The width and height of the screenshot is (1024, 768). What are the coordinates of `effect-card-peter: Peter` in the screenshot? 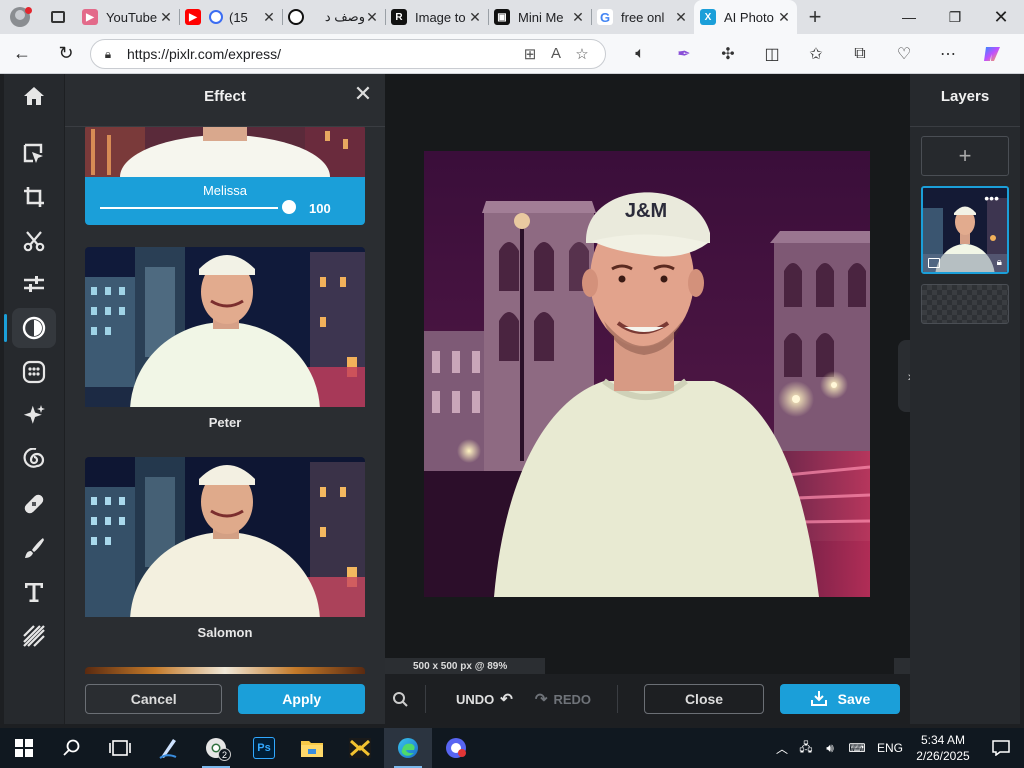 It's located at (225, 338).